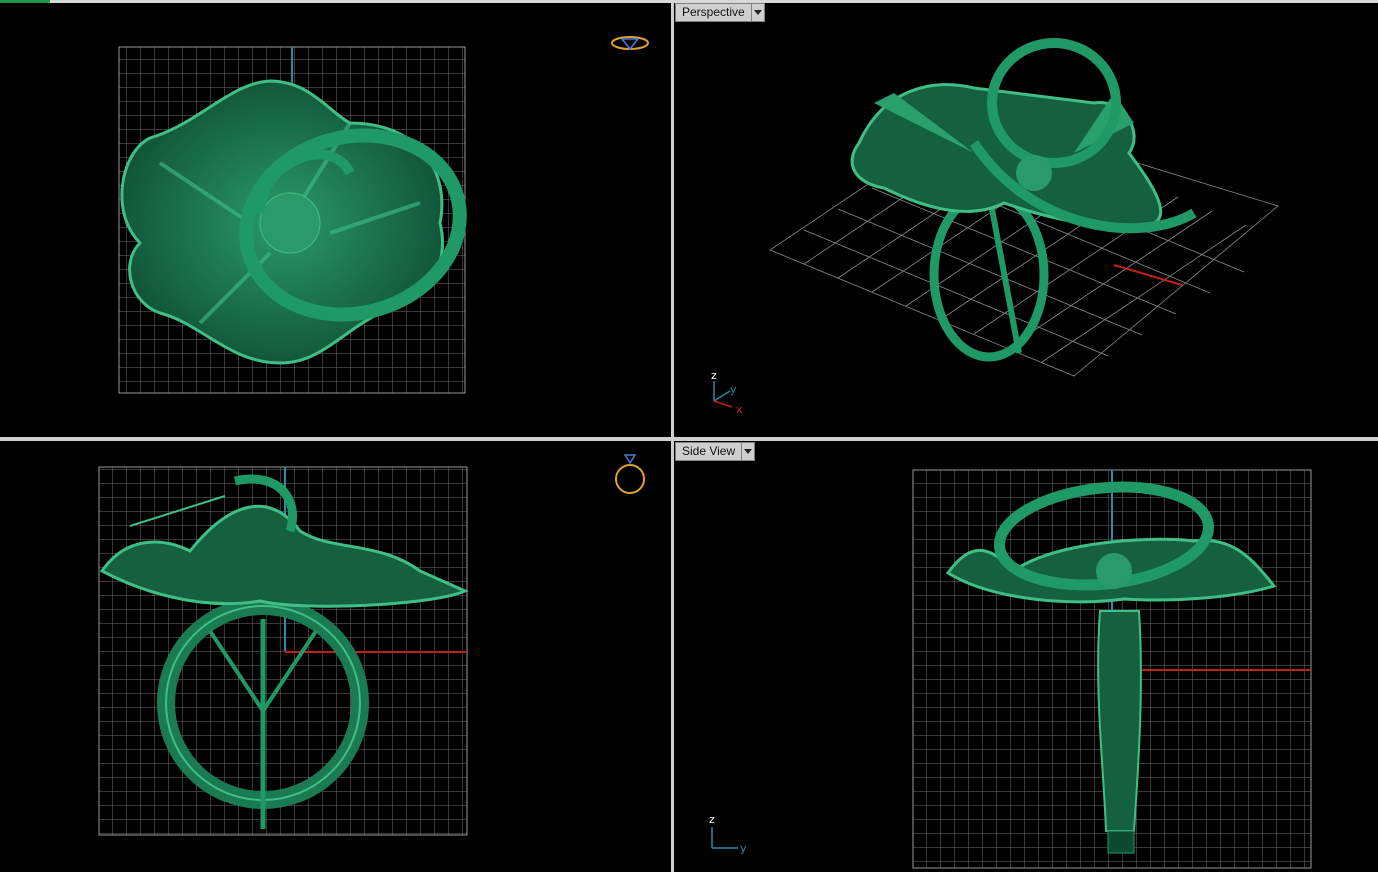 The image size is (1378, 872). I want to click on ring-top-view-icon, so click(630, 43).